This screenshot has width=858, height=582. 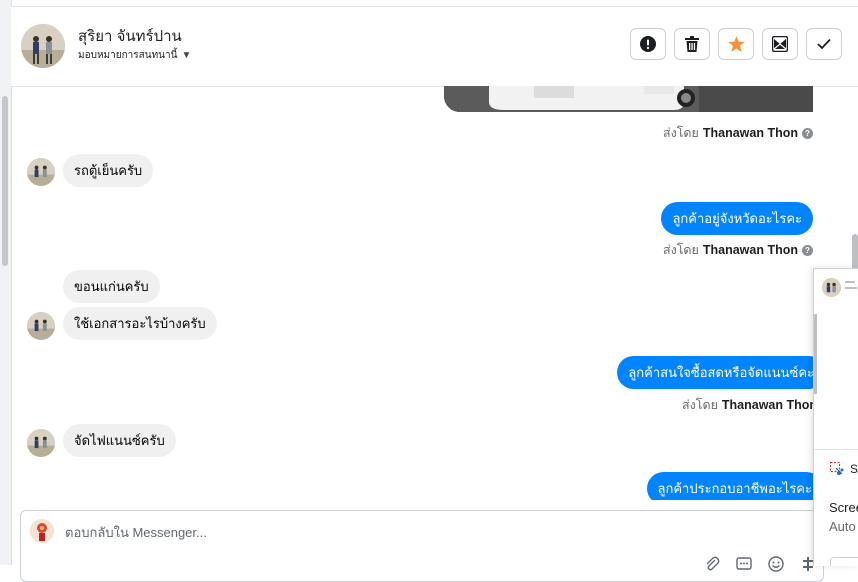 I want to click on done-button, so click(x=824, y=44).